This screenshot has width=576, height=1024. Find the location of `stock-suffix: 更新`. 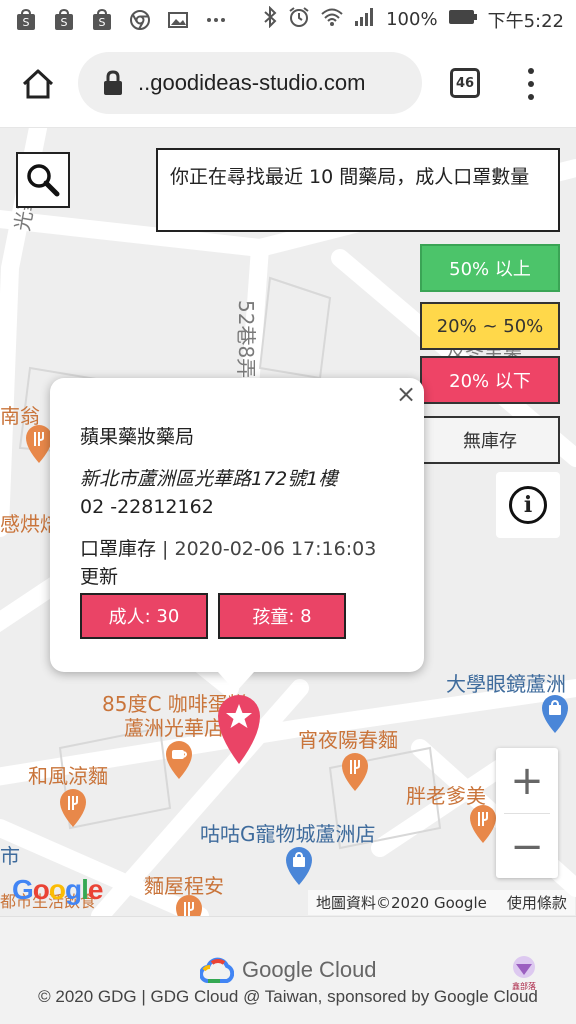

stock-suffix: 更新 is located at coordinates (99, 577).